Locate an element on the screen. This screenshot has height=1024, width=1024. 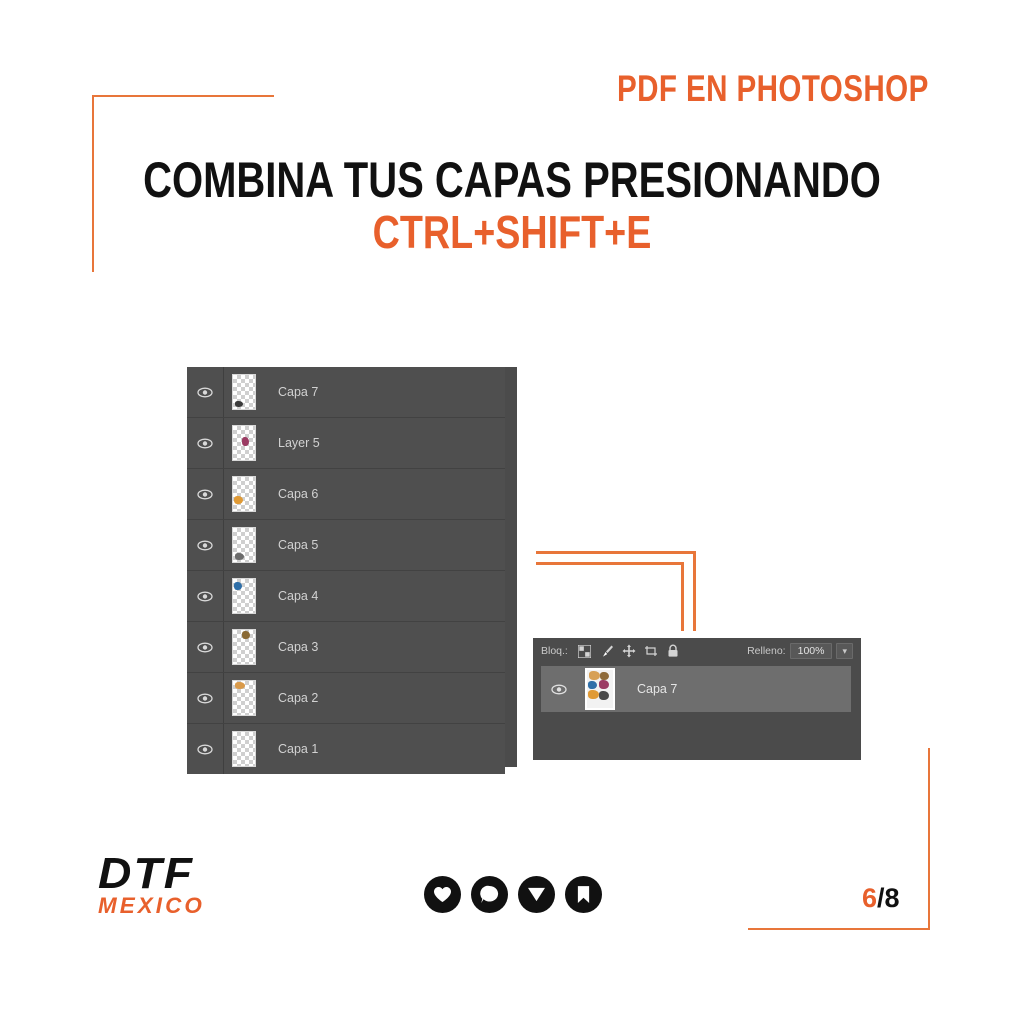
comment-icon is located at coordinates (489, 894).